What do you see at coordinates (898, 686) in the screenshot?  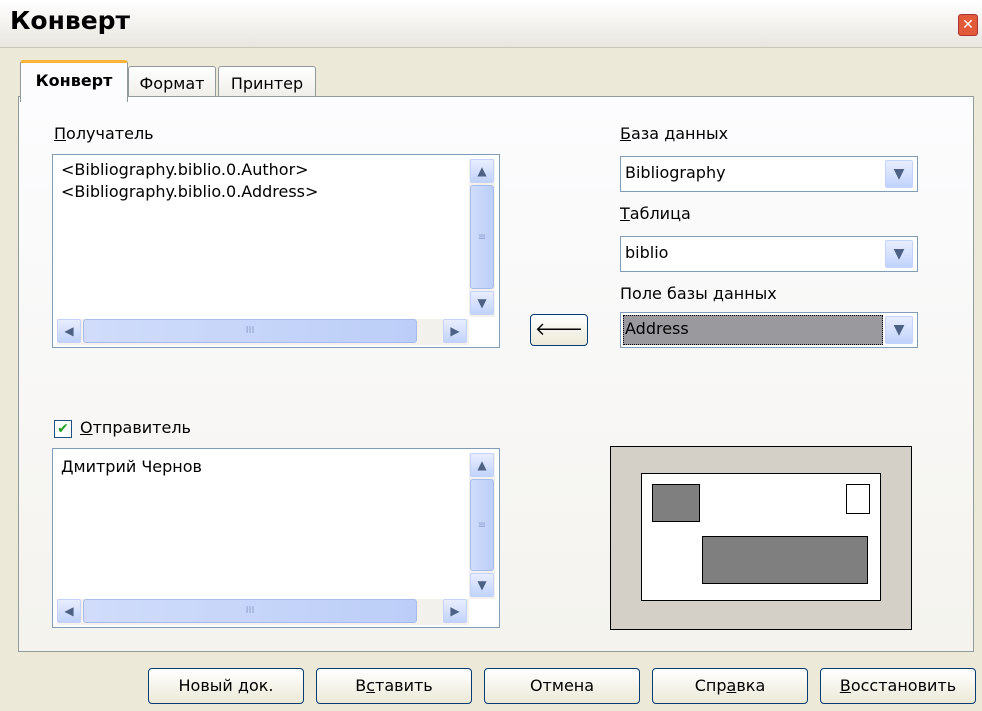 I see `reset-button: Восстановить` at bounding box center [898, 686].